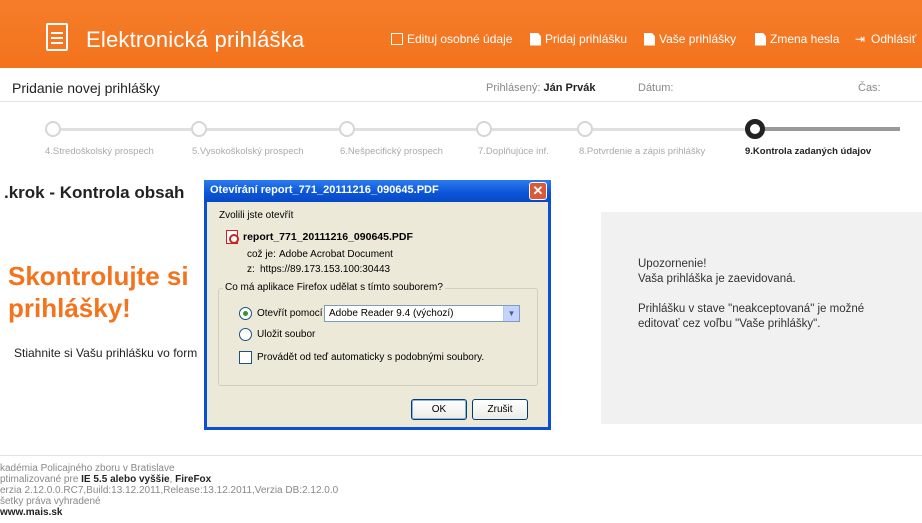 Image resolution: width=922 pixels, height=523 pixels. What do you see at coordinates (717, 279) in the screenshot?
I see `notice-status: Vaša prihláška je zaevidovaná.` at bounding box center [717, 279].